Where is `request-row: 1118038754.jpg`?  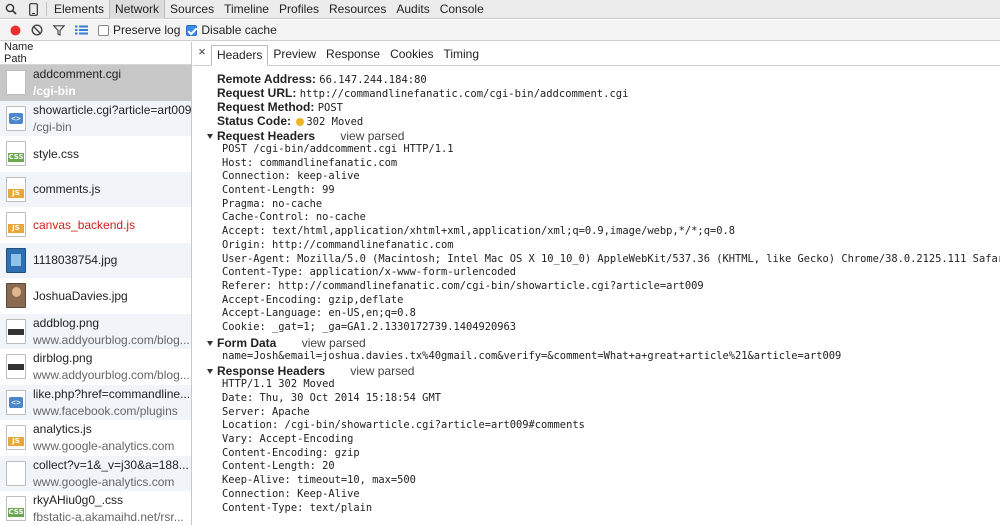
request-row: 1118038754.jpg is located at coordinates (95, 260).